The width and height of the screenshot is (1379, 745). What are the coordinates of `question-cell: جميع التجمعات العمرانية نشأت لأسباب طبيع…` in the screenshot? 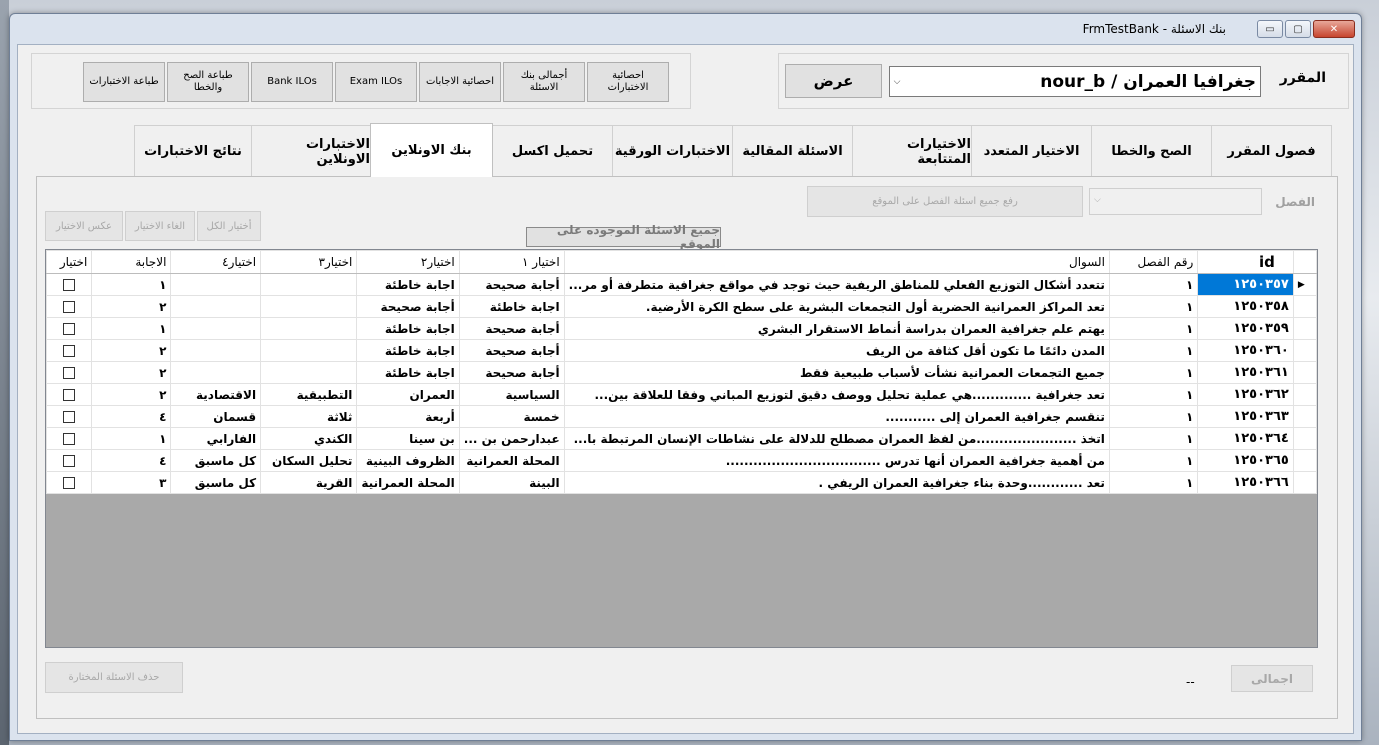 It's located at (836, 372).